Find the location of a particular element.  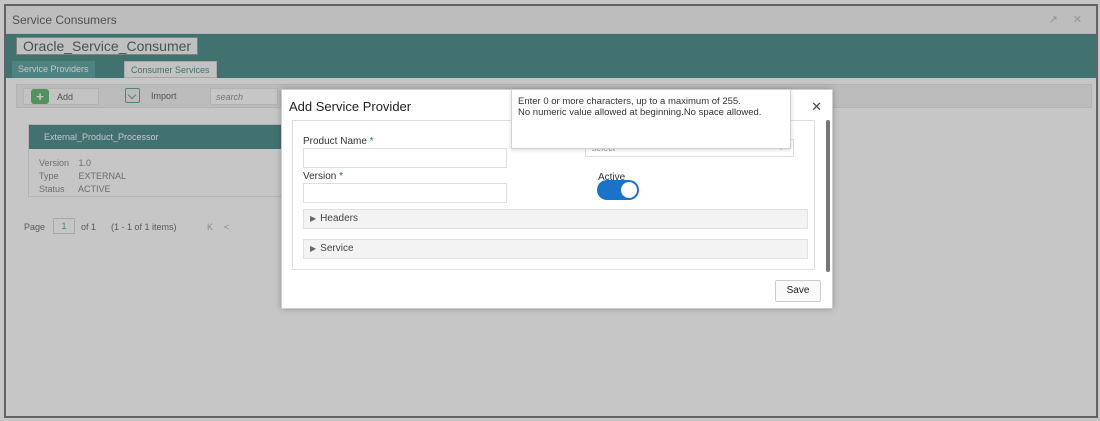

toggle-knob is located at coordinates (629, 190).